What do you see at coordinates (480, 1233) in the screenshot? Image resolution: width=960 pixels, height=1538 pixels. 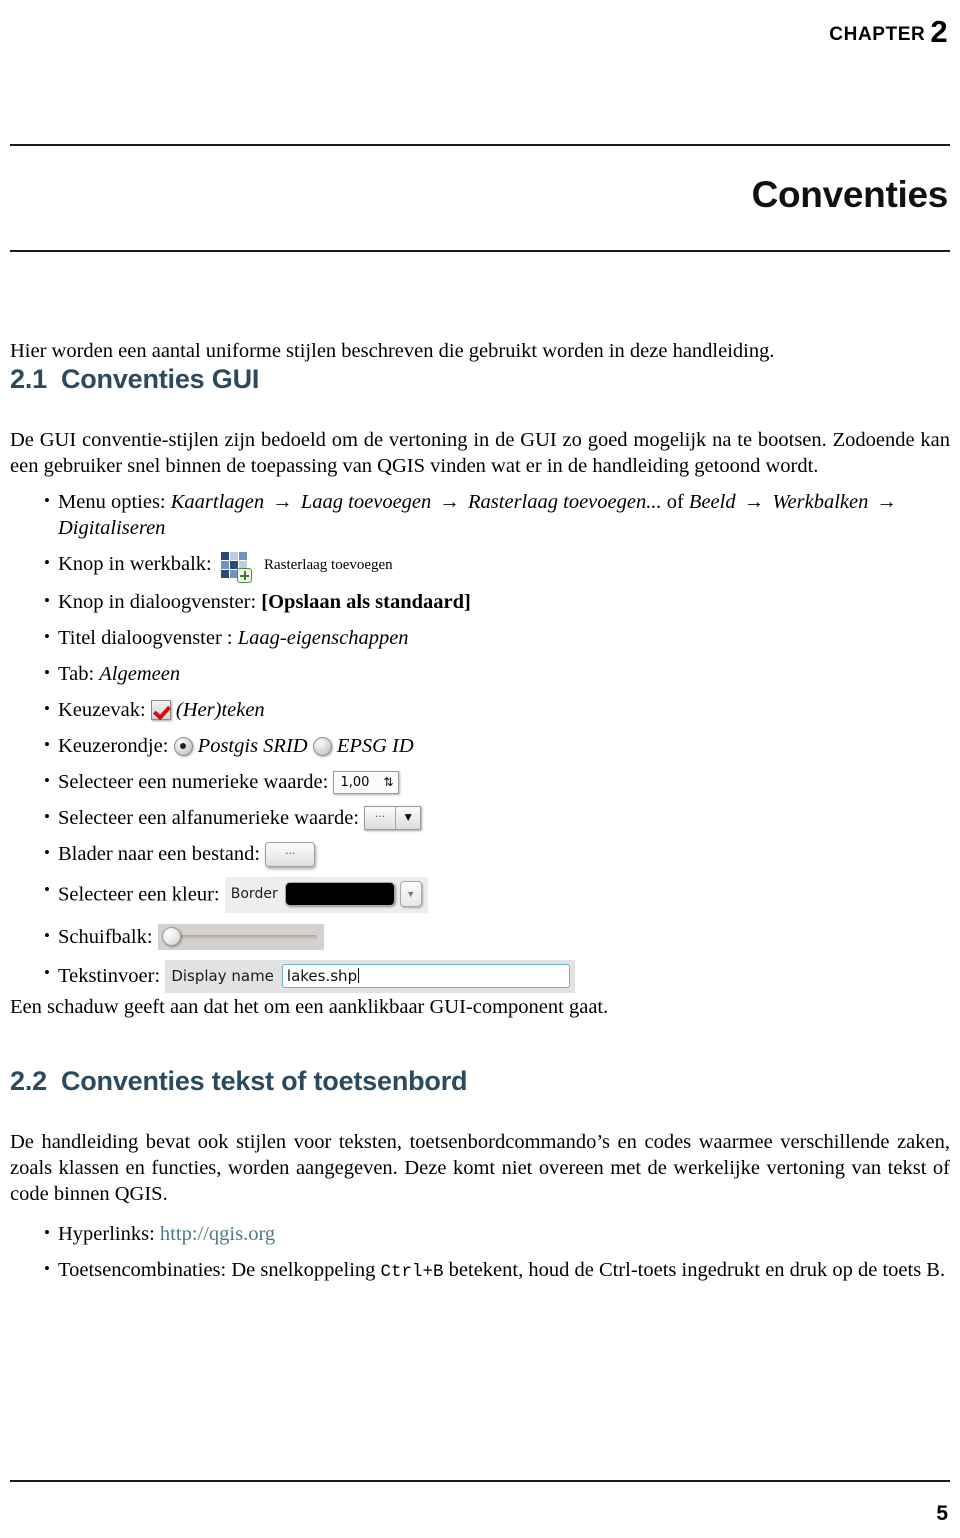 I see `bullet-hyperlink: Hyperlinks: http://qgis.org` at bounding box center [480, 1233].